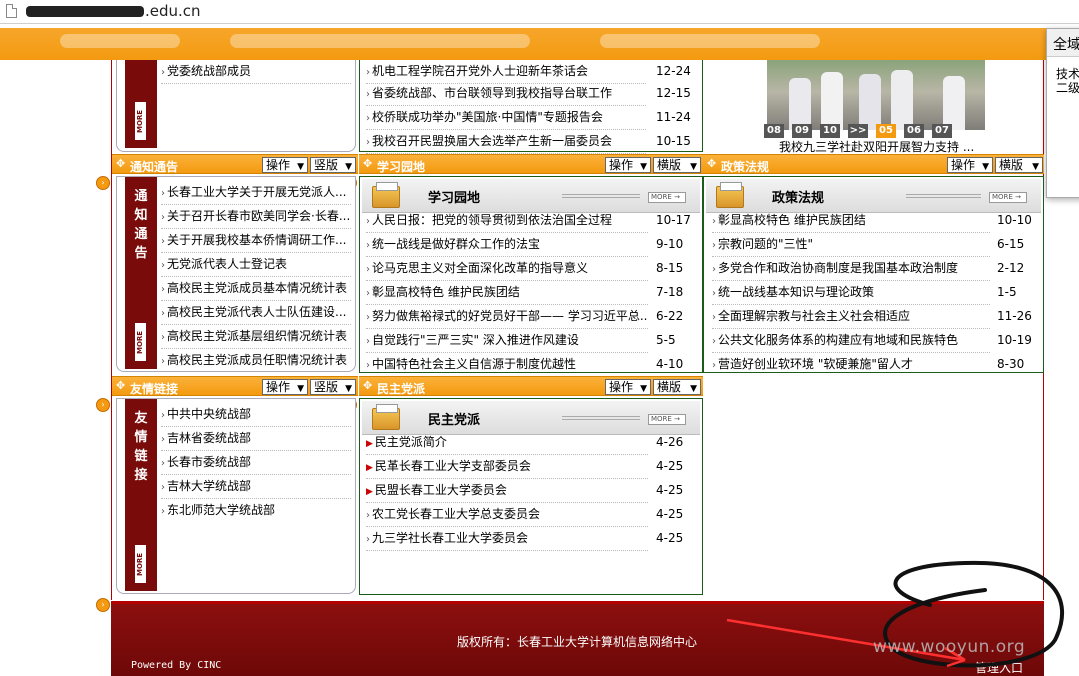 The width and height of the screenshot is (1079, 676). What do you see at coordinates (140, 342) in the screenshot?
I see `notice-more-link: MORE` at bounding box center [140, 342].